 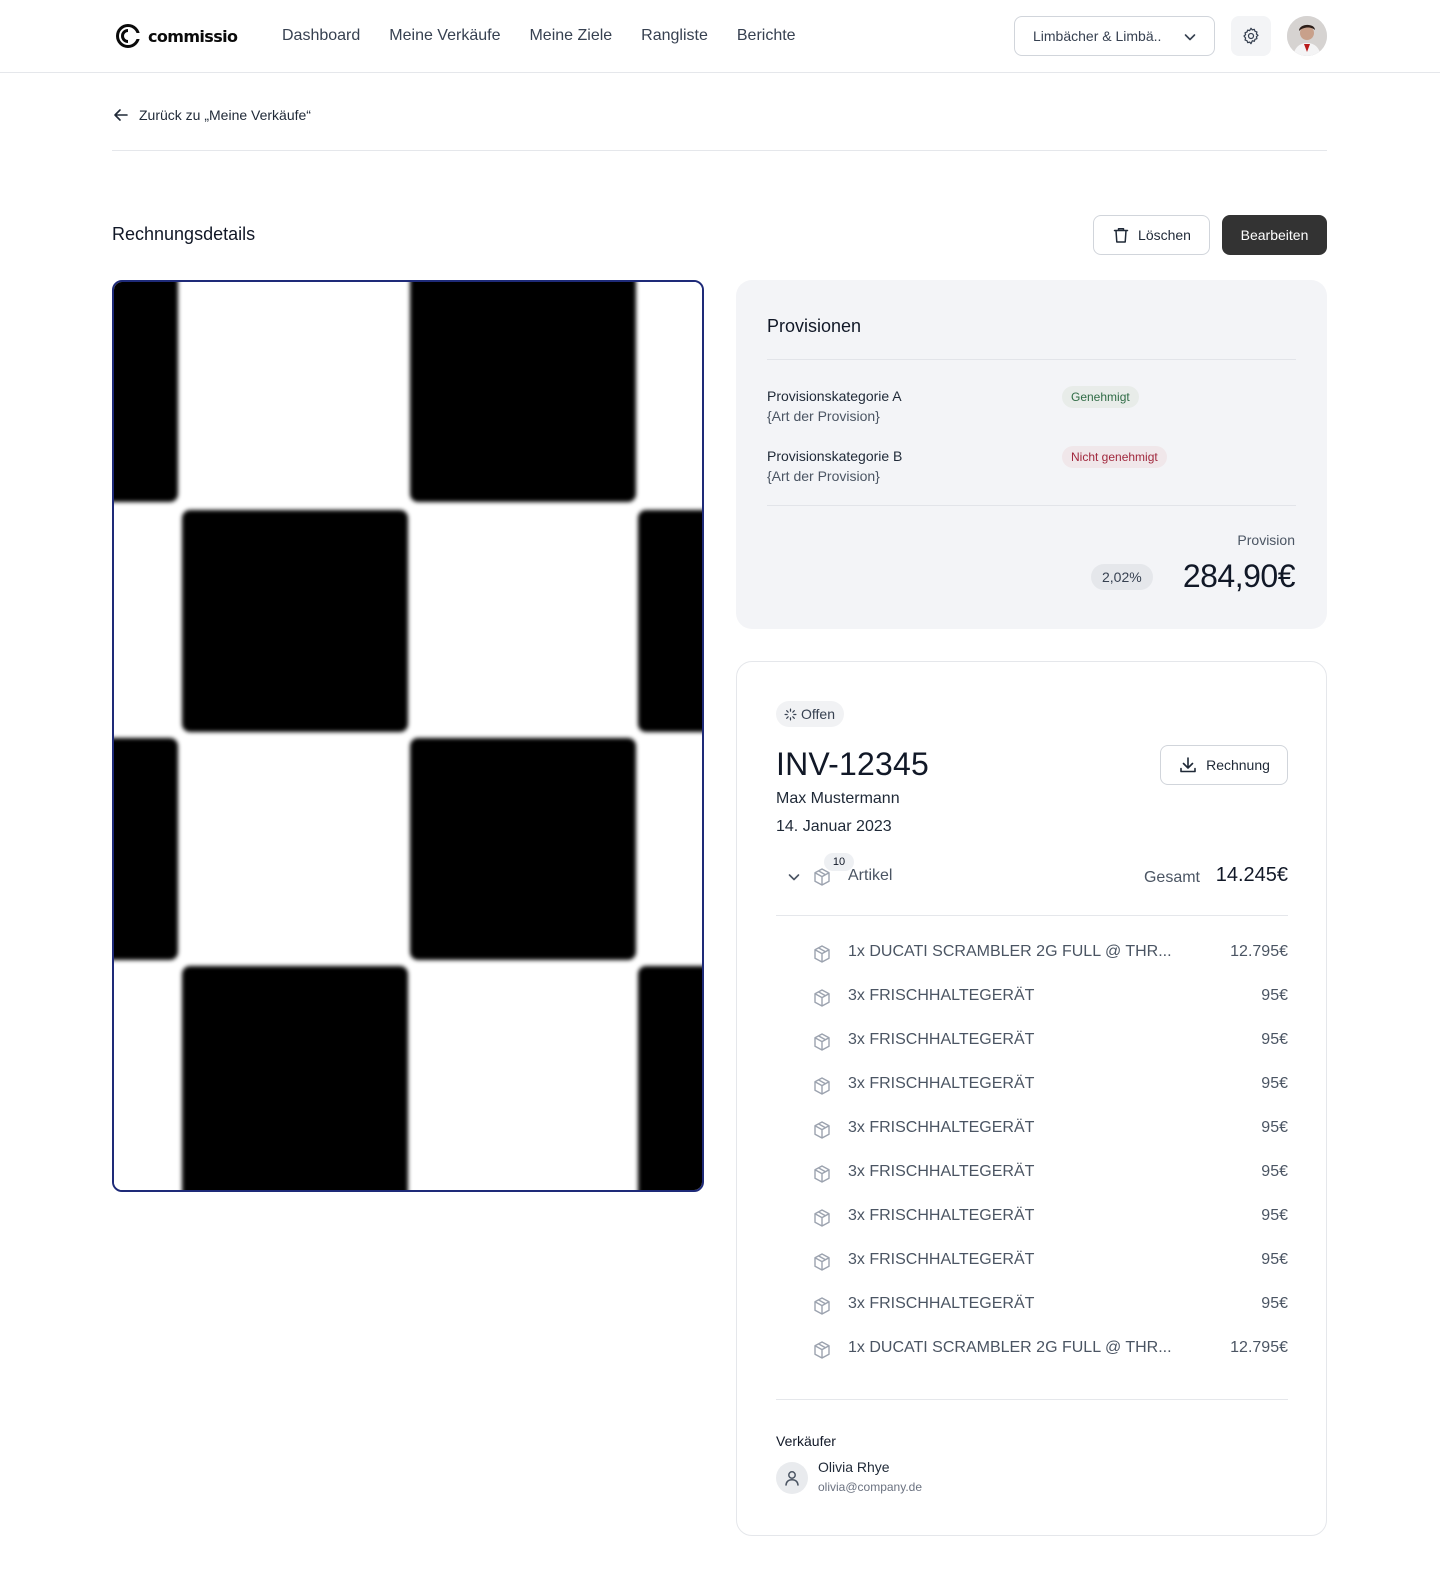 I want to click on invoice-date: 14. Januar 2023, so click(x=834, y=826).